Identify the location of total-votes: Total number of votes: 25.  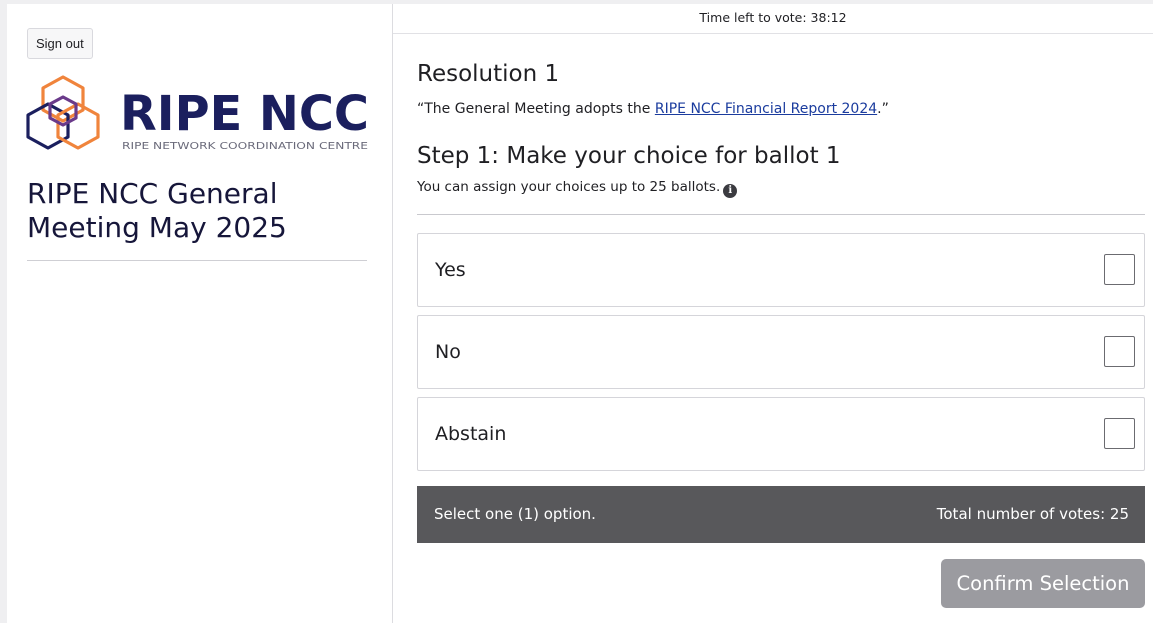
(1032, 514).